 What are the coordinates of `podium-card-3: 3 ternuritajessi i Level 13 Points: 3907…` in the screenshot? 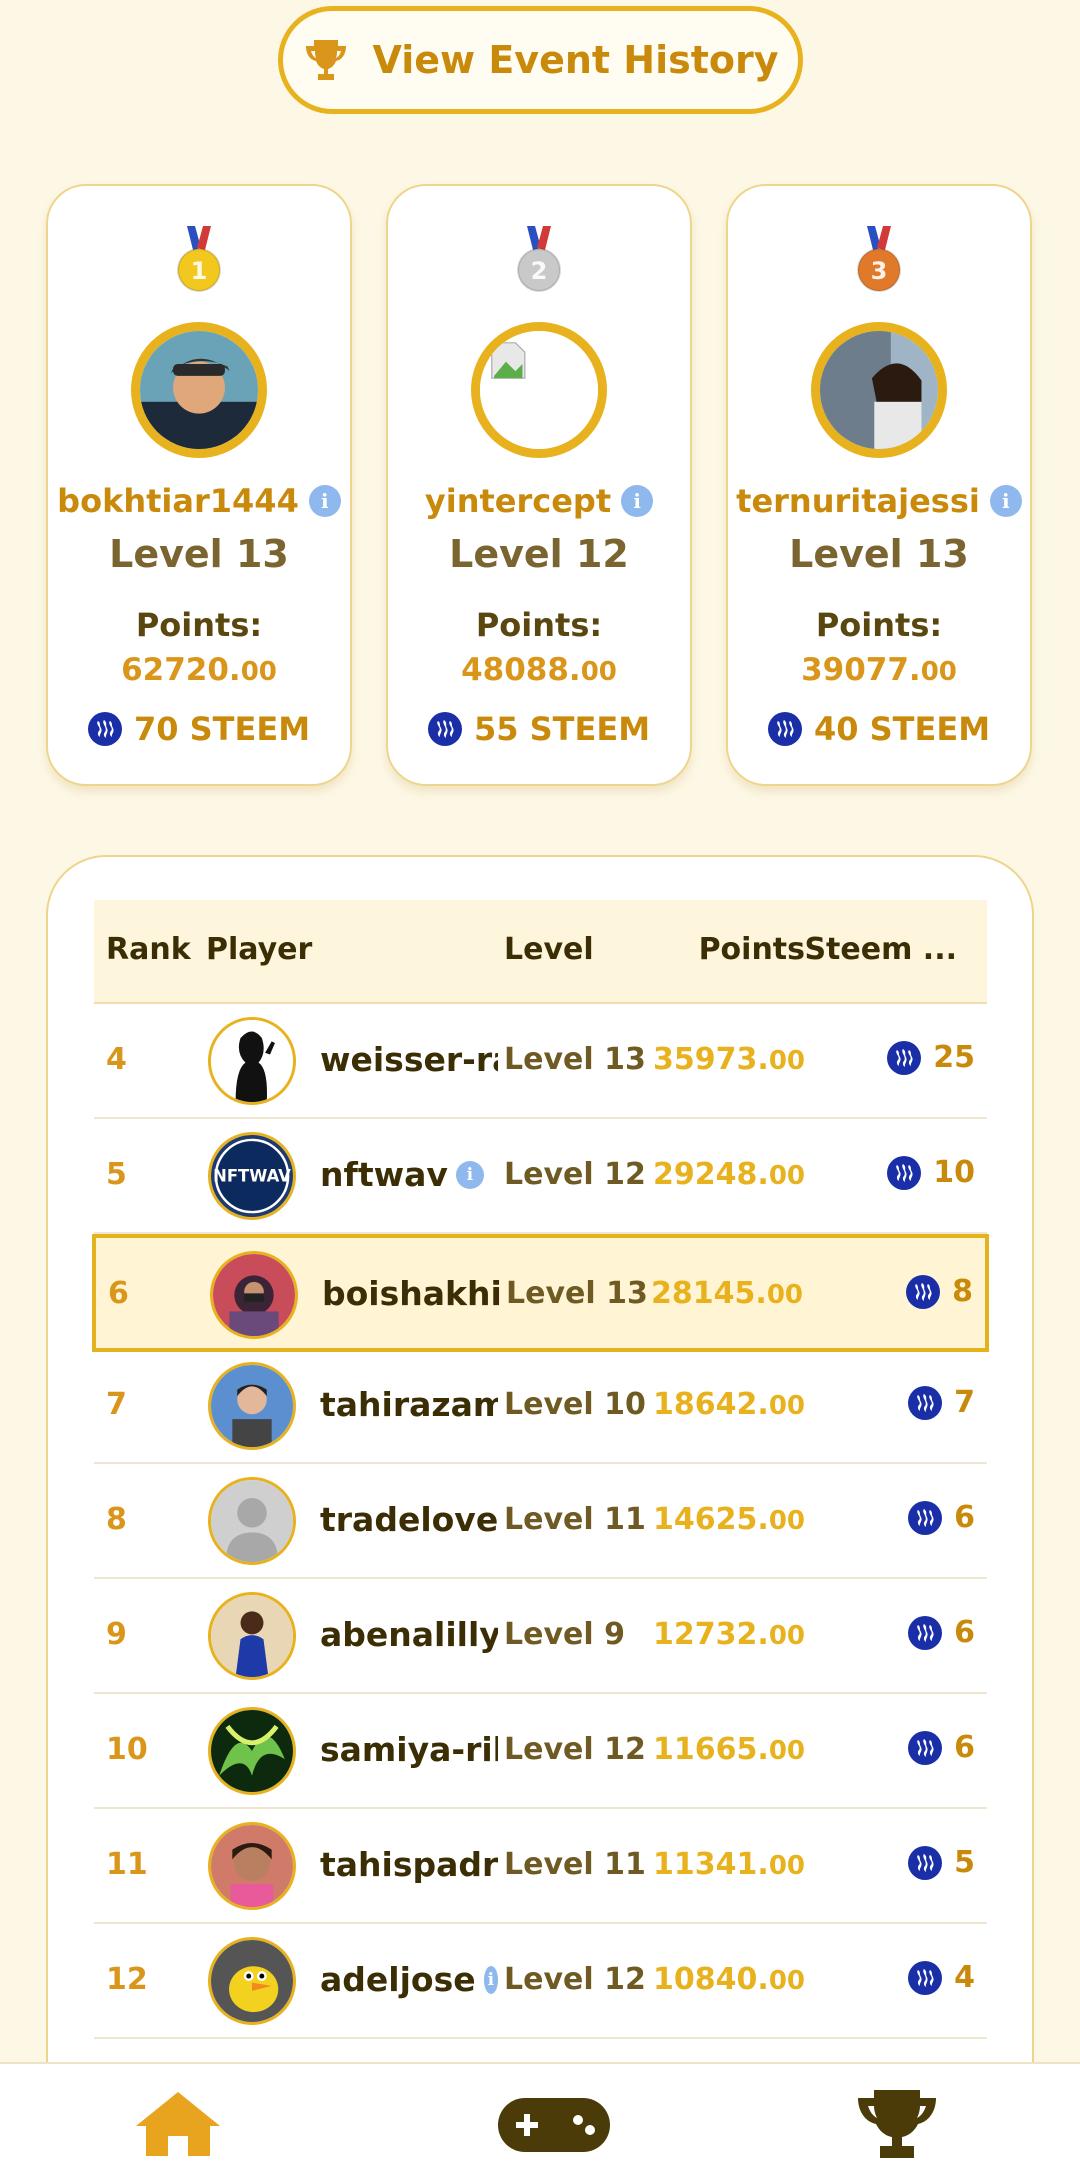 It's located at (879, 485).